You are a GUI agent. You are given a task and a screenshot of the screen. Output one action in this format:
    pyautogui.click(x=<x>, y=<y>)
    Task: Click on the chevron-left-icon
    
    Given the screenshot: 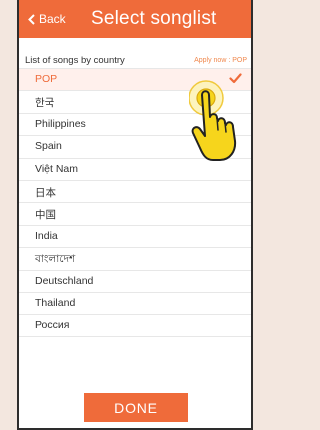 What is the action you would take?
    pyautogui.click(x=31, y=19)
    